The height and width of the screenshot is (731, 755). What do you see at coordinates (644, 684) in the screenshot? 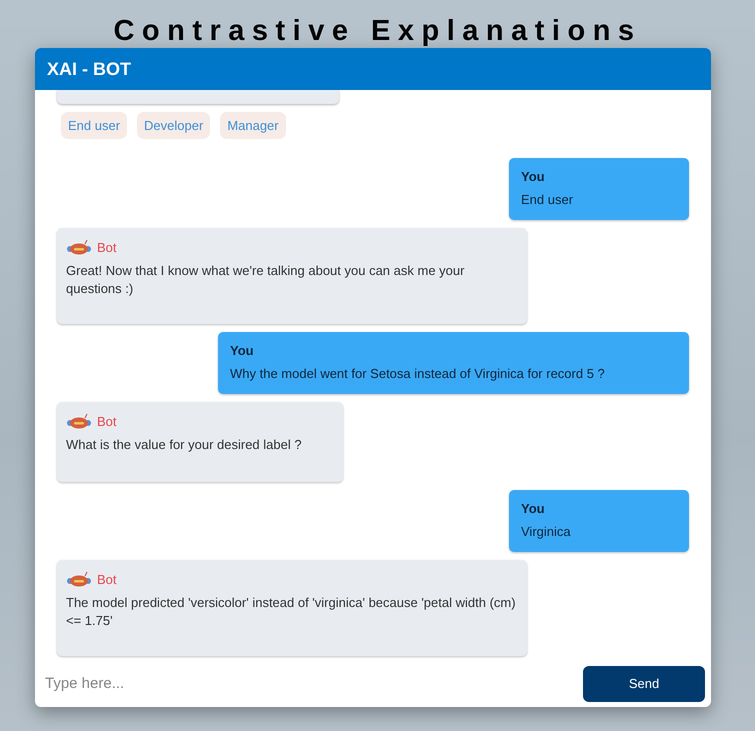
I see `send-button: Send` at bounding box center [644, 684].